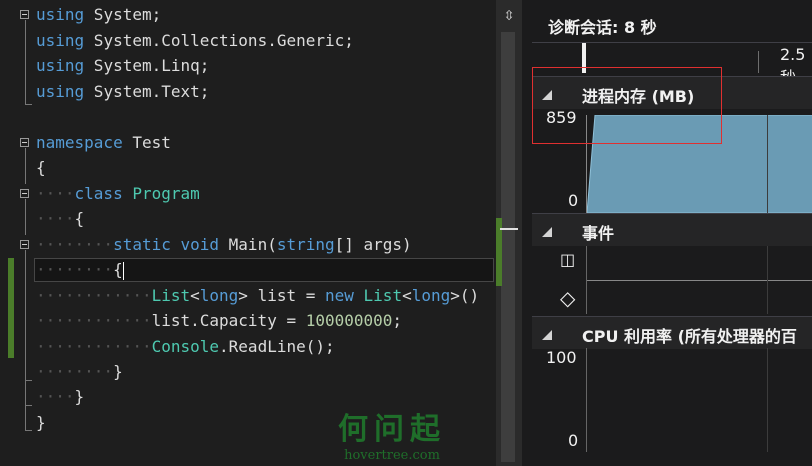 The height and width of the screenshot is (466, 812). I want to click on watermark: 何问起 hovertree.com, so click(392, 433).